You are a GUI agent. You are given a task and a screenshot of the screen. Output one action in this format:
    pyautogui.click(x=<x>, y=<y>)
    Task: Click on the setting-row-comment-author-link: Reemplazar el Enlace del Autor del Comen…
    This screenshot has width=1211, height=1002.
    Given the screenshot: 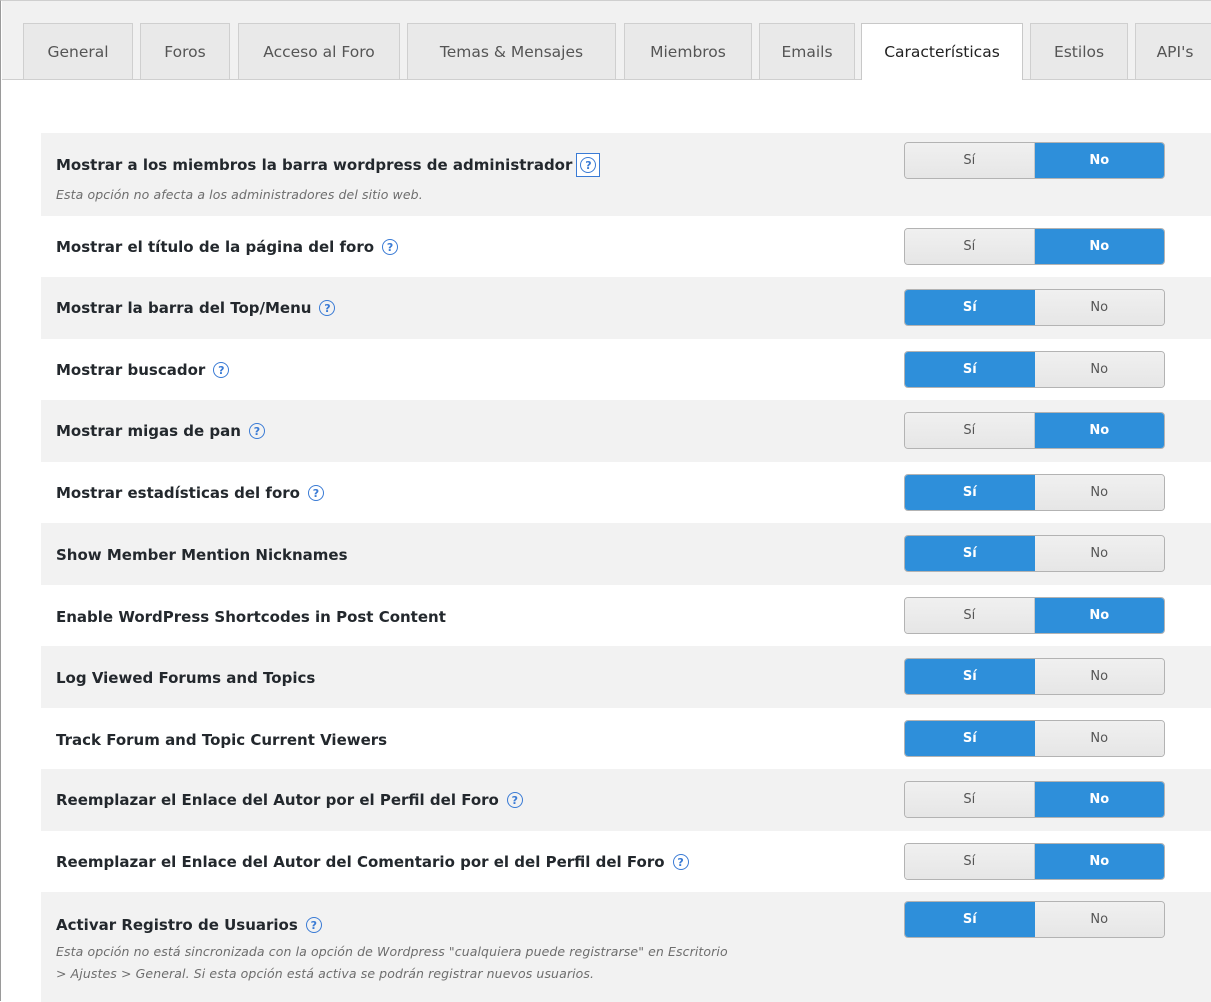 What is the action you would take?
    pyautogui.click(x=626, y=861)
    